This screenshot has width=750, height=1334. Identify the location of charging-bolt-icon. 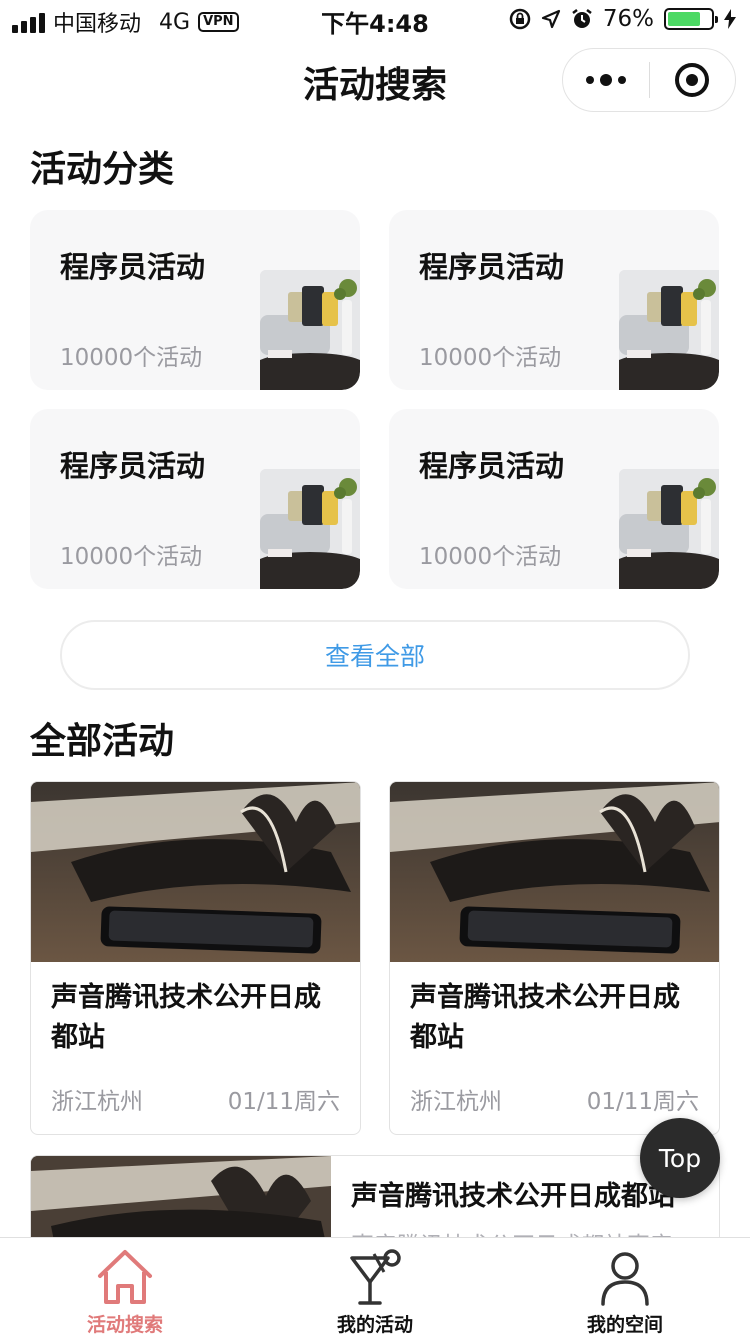
(730, 19).